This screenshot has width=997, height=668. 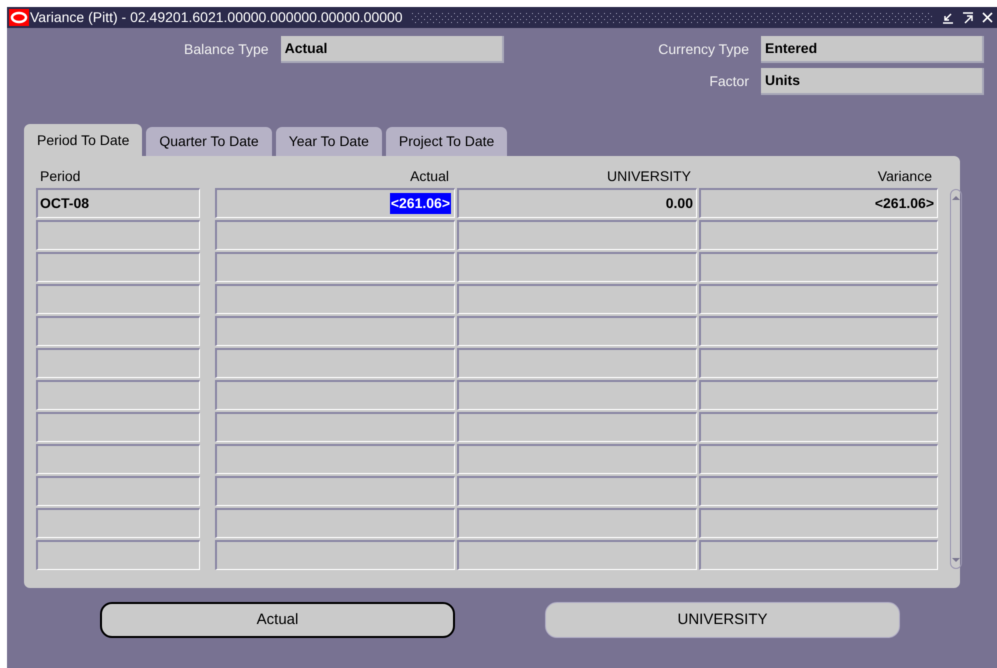 What do you see at coordinates (968, 18) in the screenshot?
I see `maximize-icon` at bounding box center [968, 18].